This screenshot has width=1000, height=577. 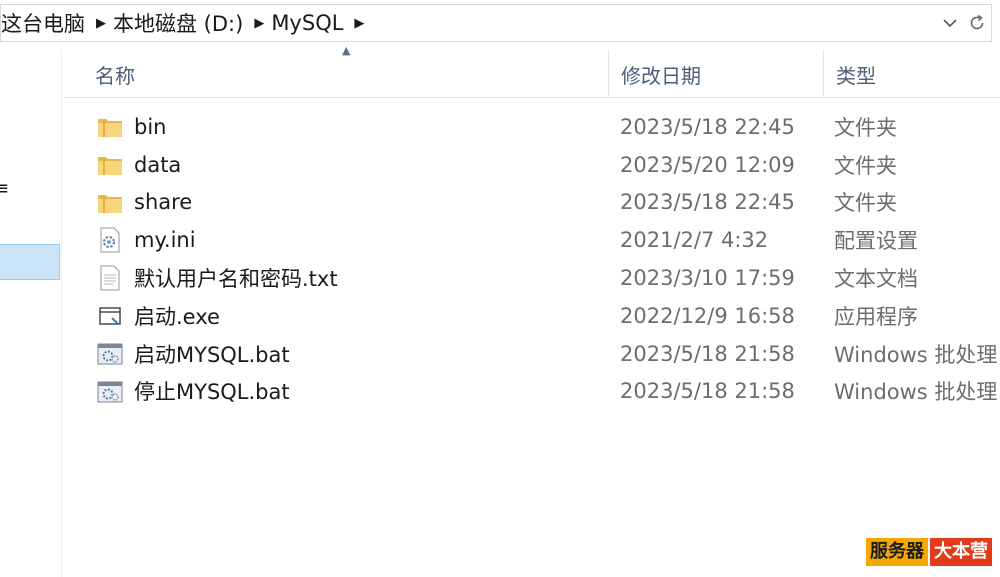 I want to click on file-row: 停止MYSQL.bat 2023/5/18 21:58 Windows 批处理, so click(x=532, y=392).